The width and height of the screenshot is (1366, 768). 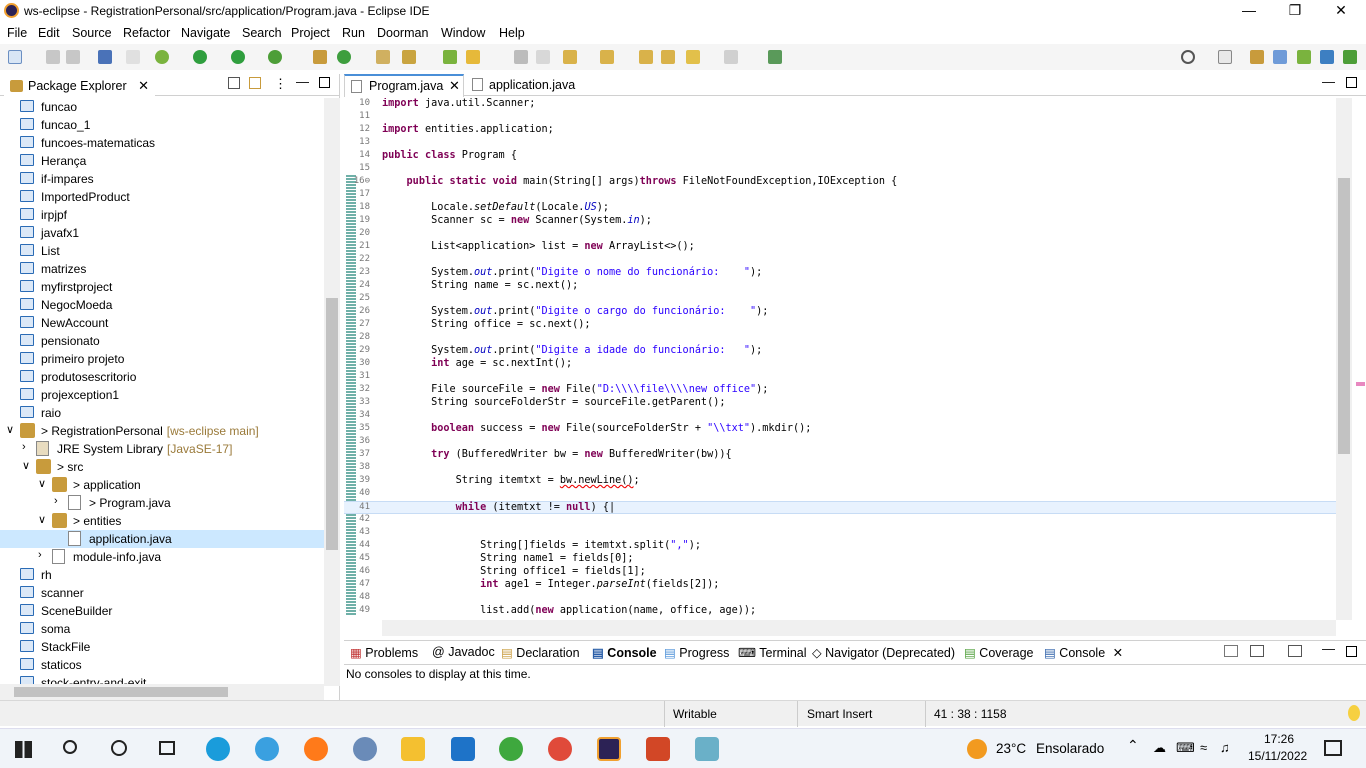 I want to click on run-icon, so click(x=200, y=57).